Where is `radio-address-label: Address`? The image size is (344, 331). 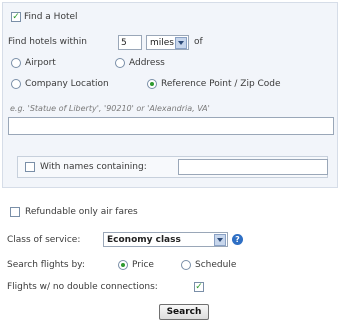 radio-address-label: Address is located at coordinates (147, 63).